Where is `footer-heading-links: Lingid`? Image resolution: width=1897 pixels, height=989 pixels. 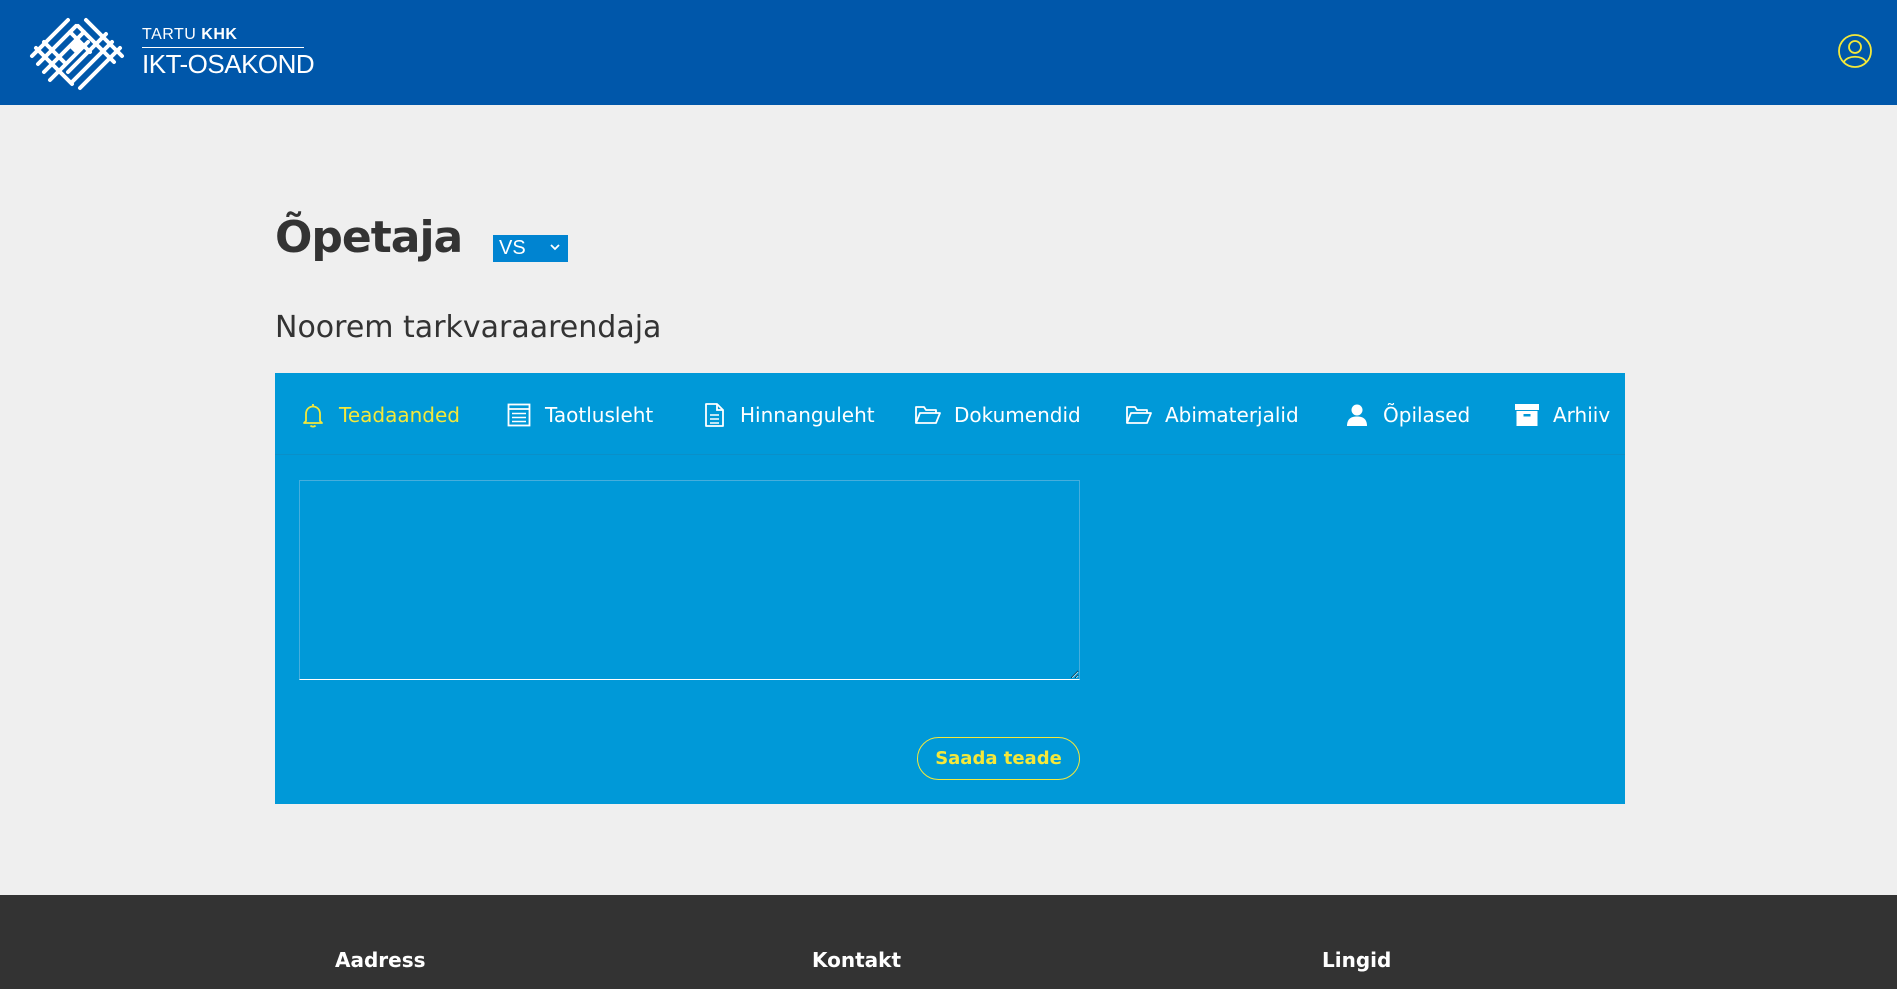 footer-heading-links: Lingid is located at coordinates (1357, 960).